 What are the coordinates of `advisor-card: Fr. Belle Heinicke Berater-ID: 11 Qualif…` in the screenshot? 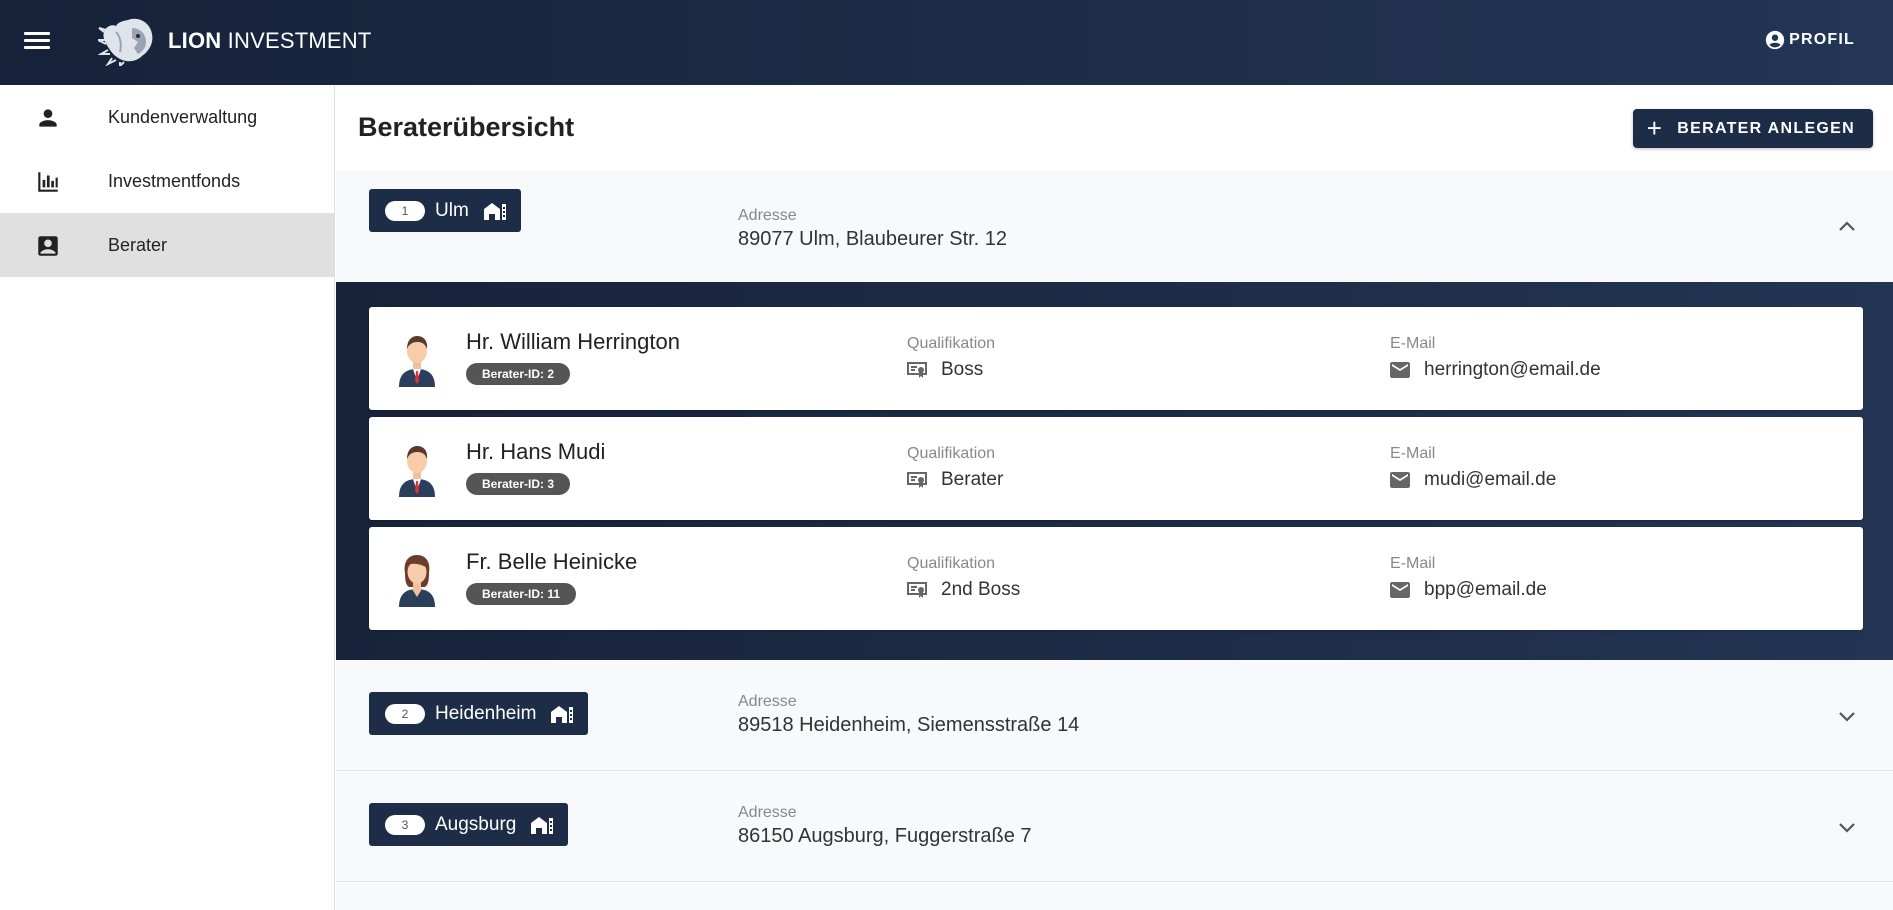 It's located at (1116, 578).